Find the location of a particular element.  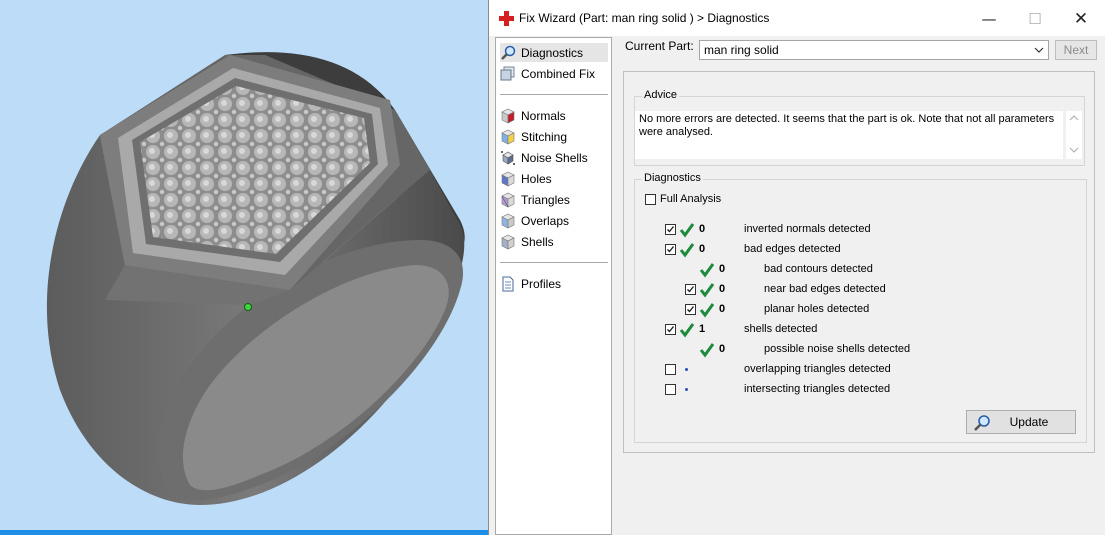

diag-row-inverted-normals: 0 inverted normals detected is located at coordinates (865, 230).